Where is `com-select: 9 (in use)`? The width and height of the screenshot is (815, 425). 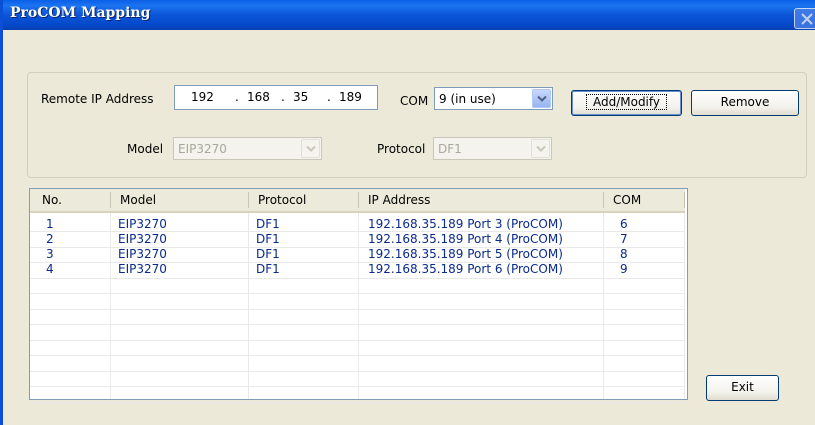 com-select: 9 (in use) is located at coordinates (493, 98).